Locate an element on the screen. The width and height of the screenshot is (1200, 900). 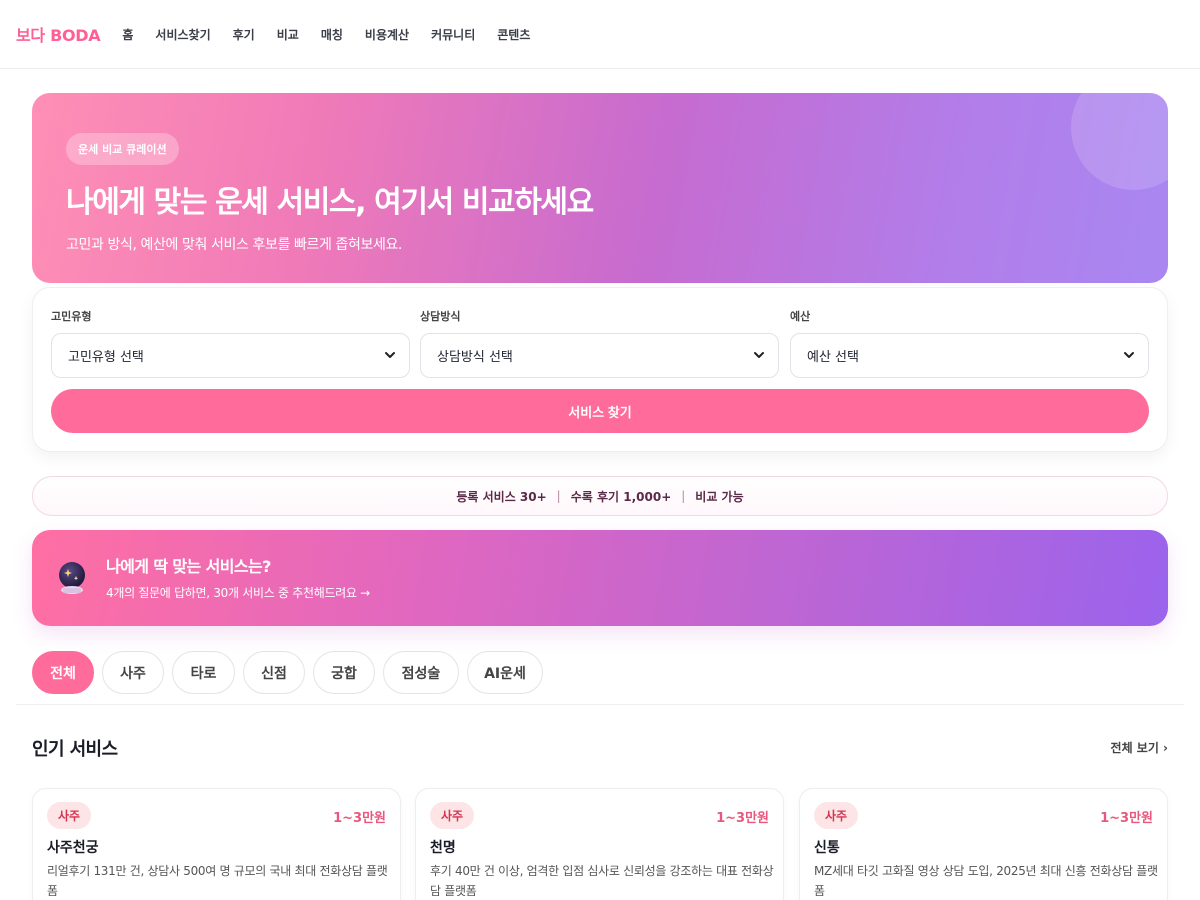
nav-item-matching: 매칭 is located at coordinates (332, 34).